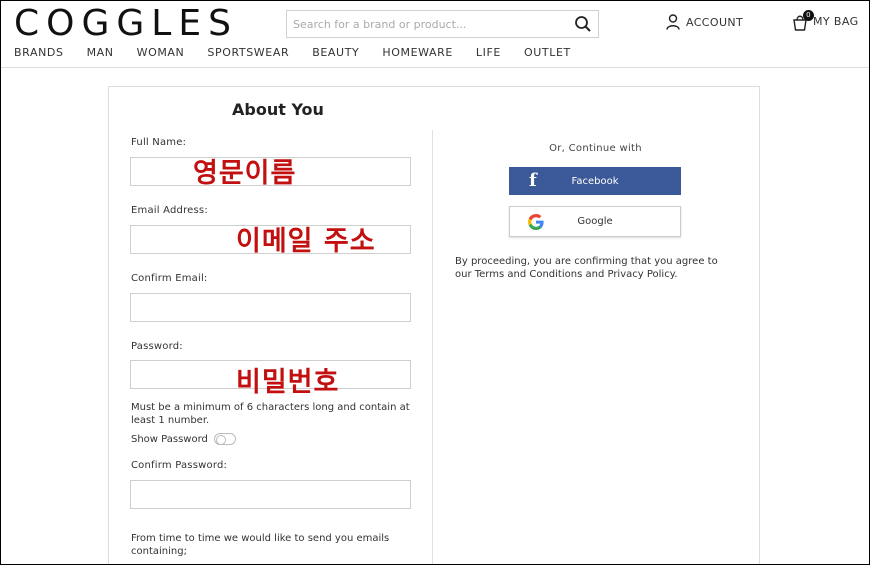 The height and width of the screenshot is (565, 870). I want to click on column-divider, so click(432, 347).